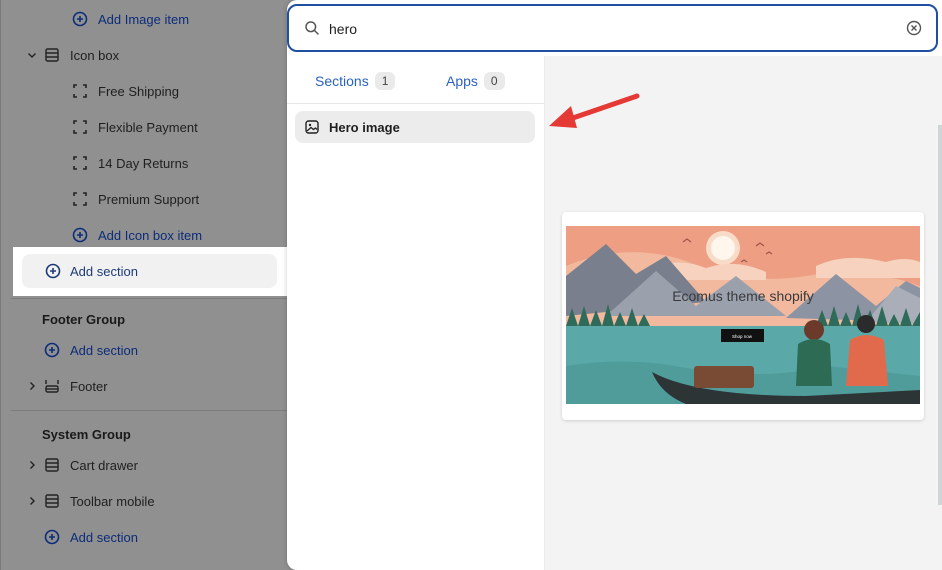  Describe the element at coordinates (104, 465) in the screenshot. I see `sidebar-item-label: Cart drawer` at that location.